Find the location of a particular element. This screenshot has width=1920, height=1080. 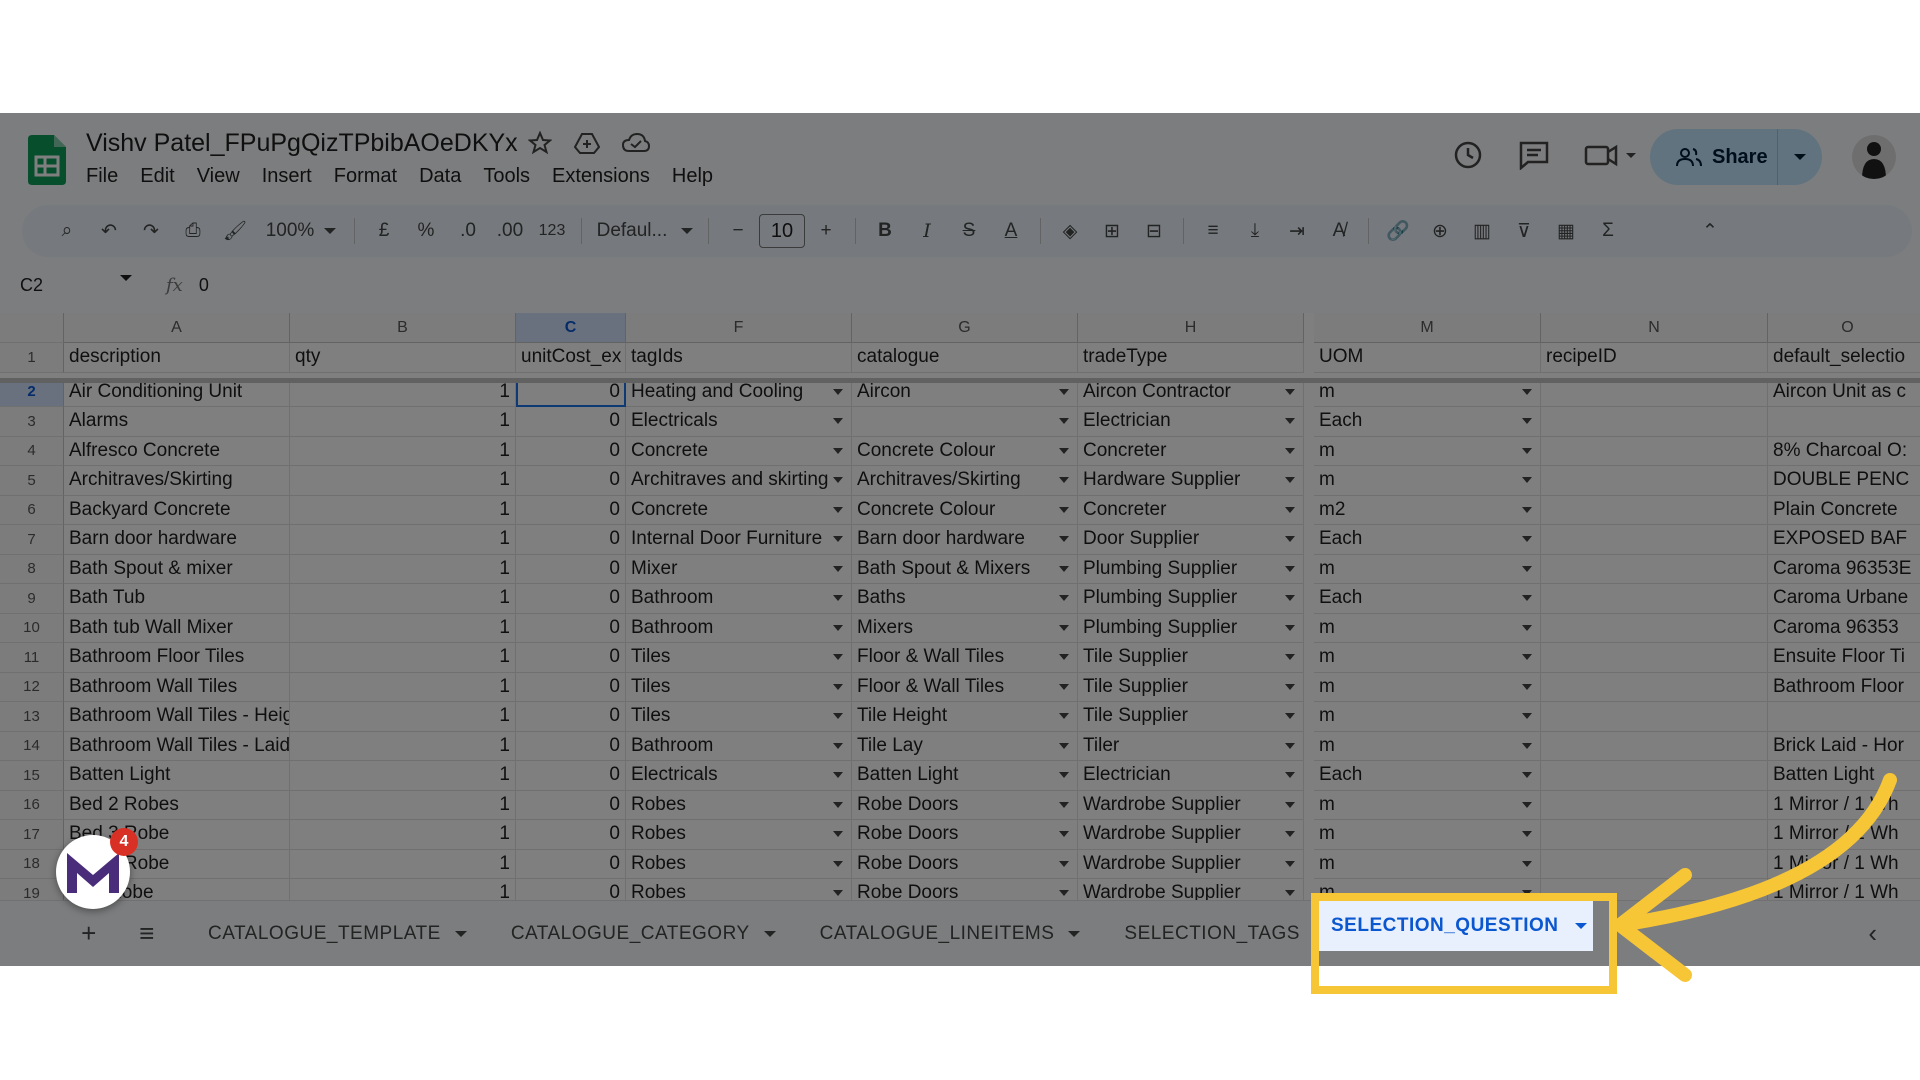

text-wrapping-icon: ⇥ is located at coordinates (1297, 231).